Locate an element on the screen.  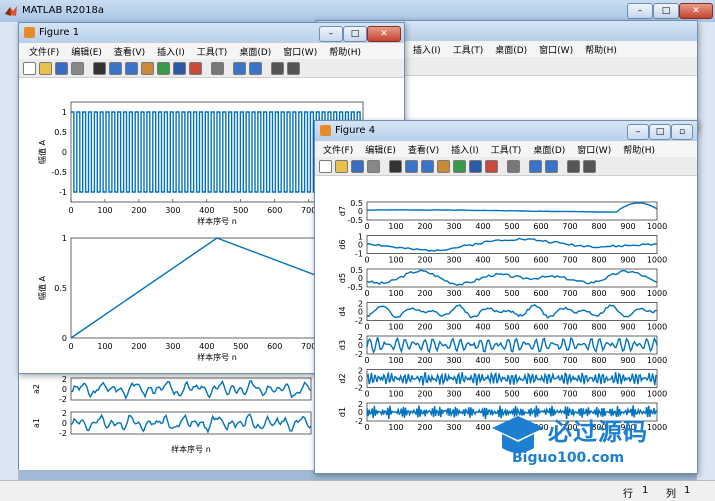
minimize-icon: – is located at coordinates (638, 132).